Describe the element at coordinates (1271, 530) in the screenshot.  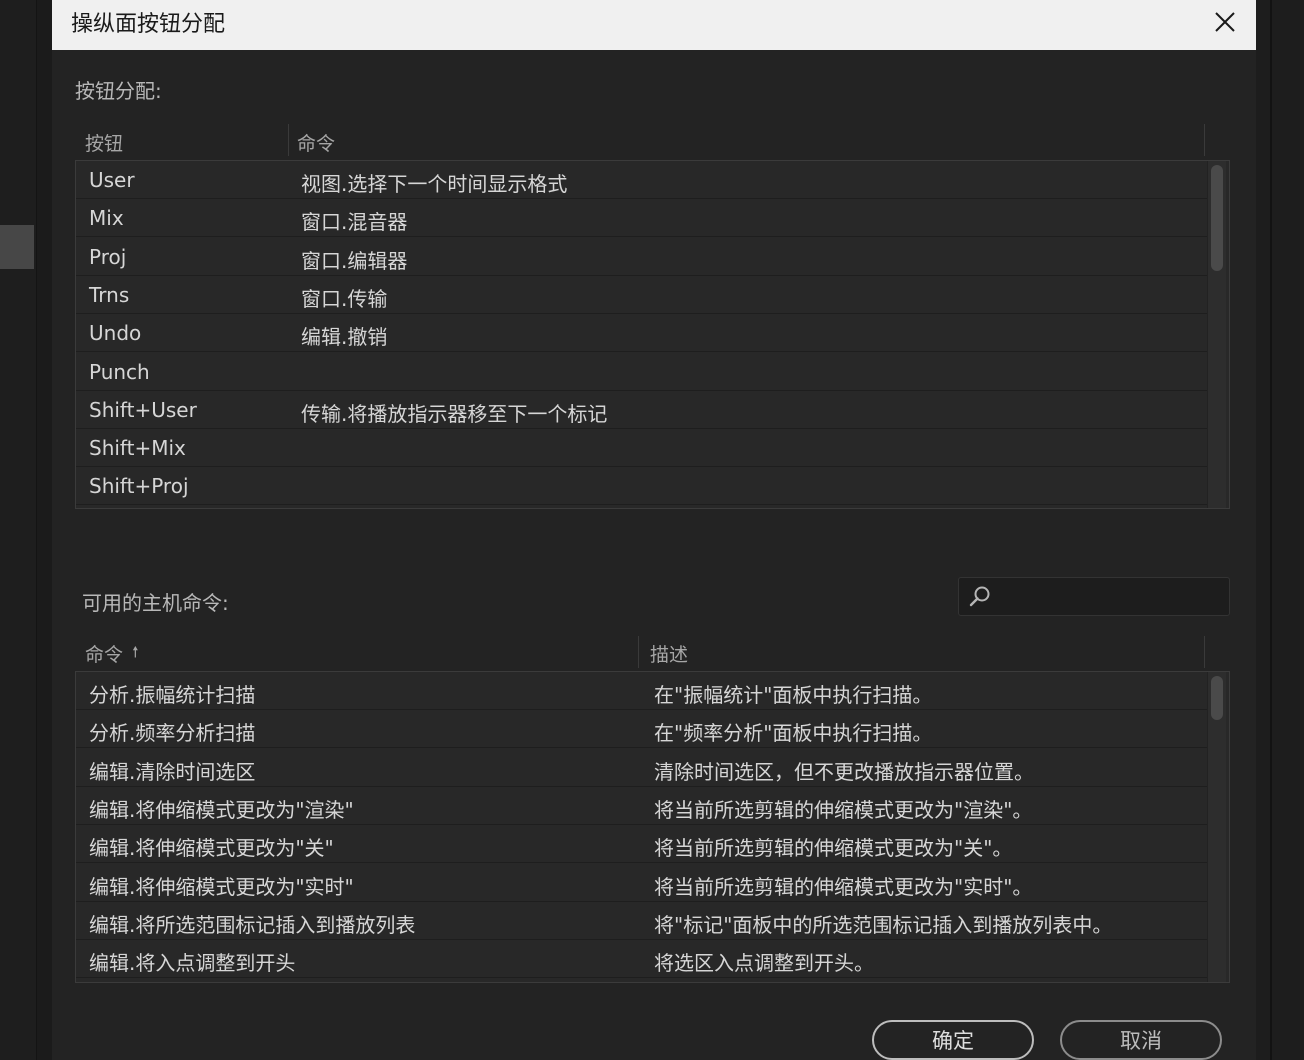
I see `background-divider` at that location.